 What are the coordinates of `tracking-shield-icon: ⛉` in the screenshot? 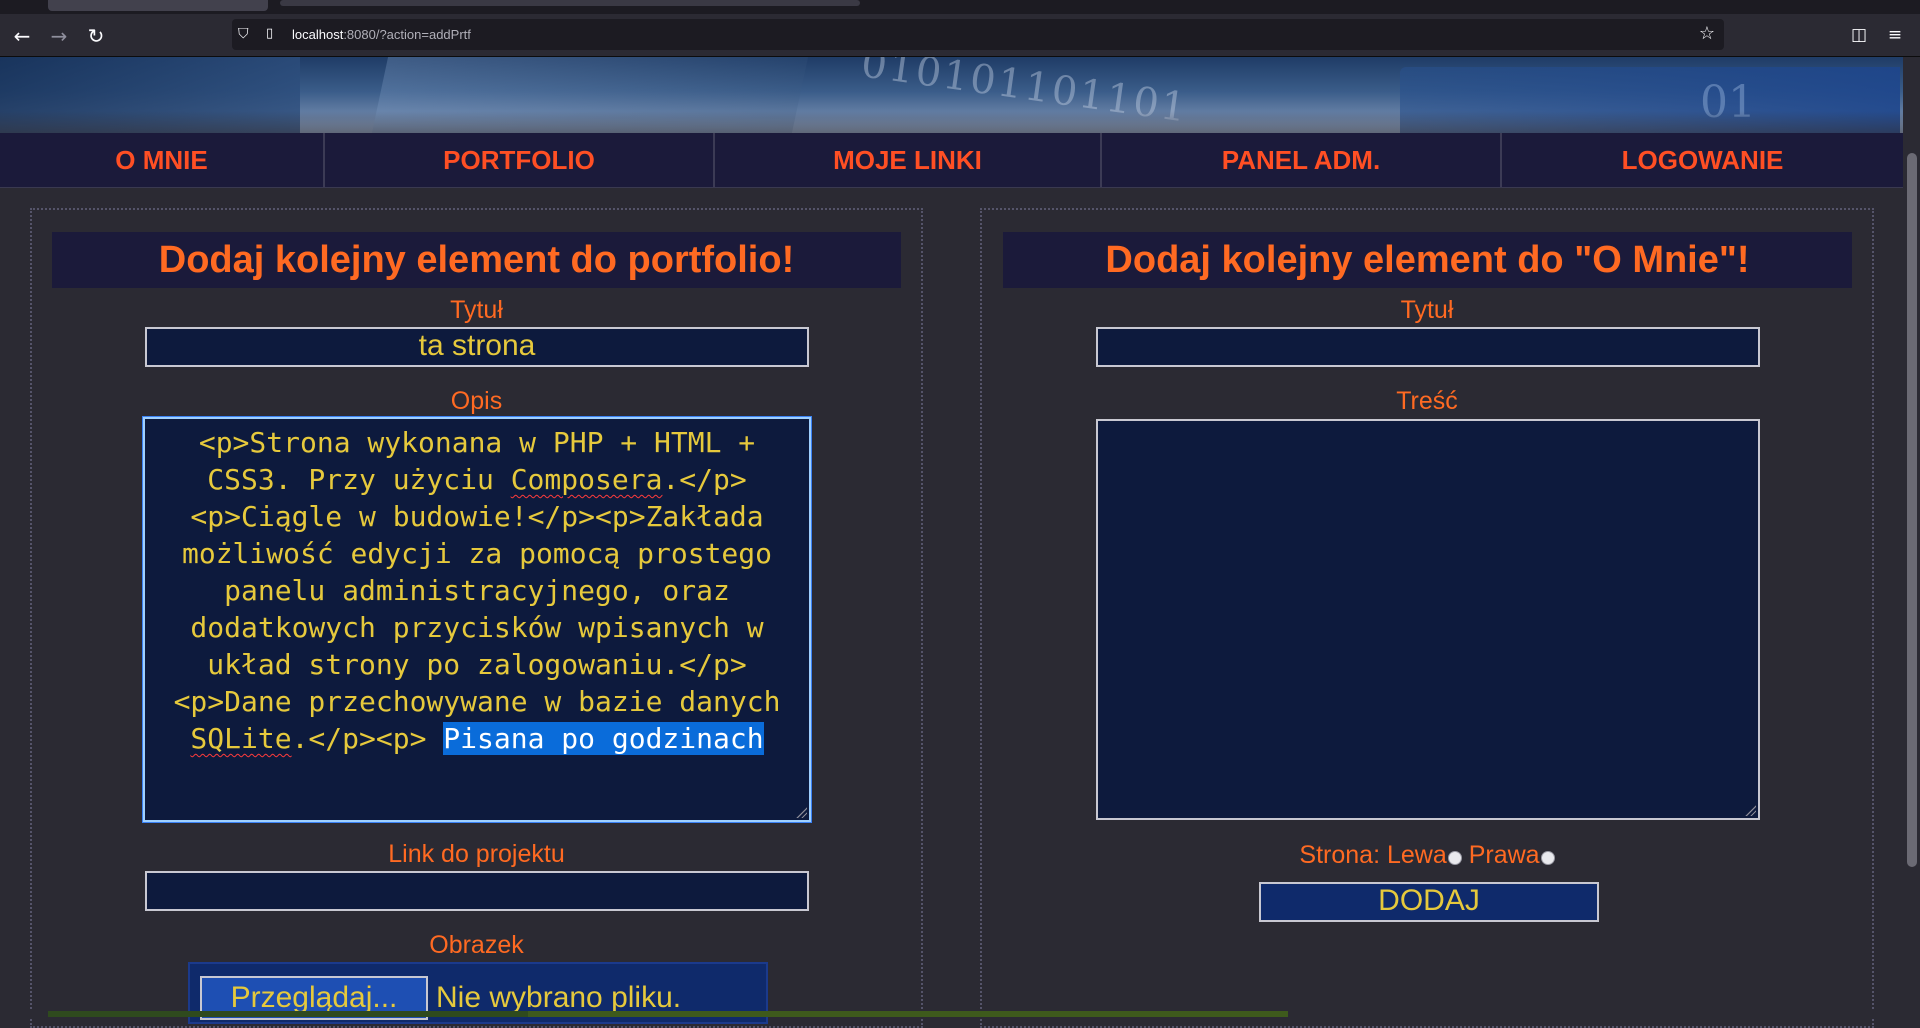 It's located at (246, 34).